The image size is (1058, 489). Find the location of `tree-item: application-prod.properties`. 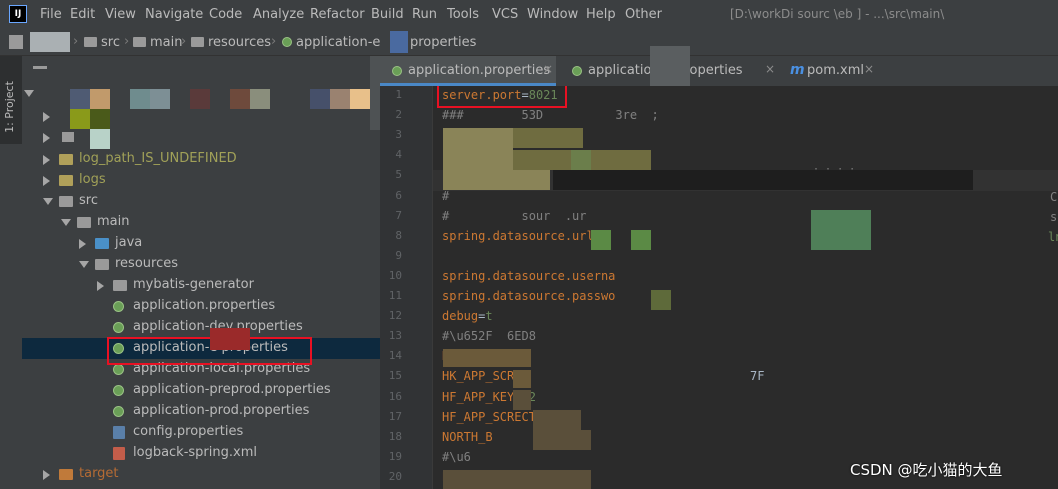

tree-item: application-prod.properties is located at coordinates (201, 411).